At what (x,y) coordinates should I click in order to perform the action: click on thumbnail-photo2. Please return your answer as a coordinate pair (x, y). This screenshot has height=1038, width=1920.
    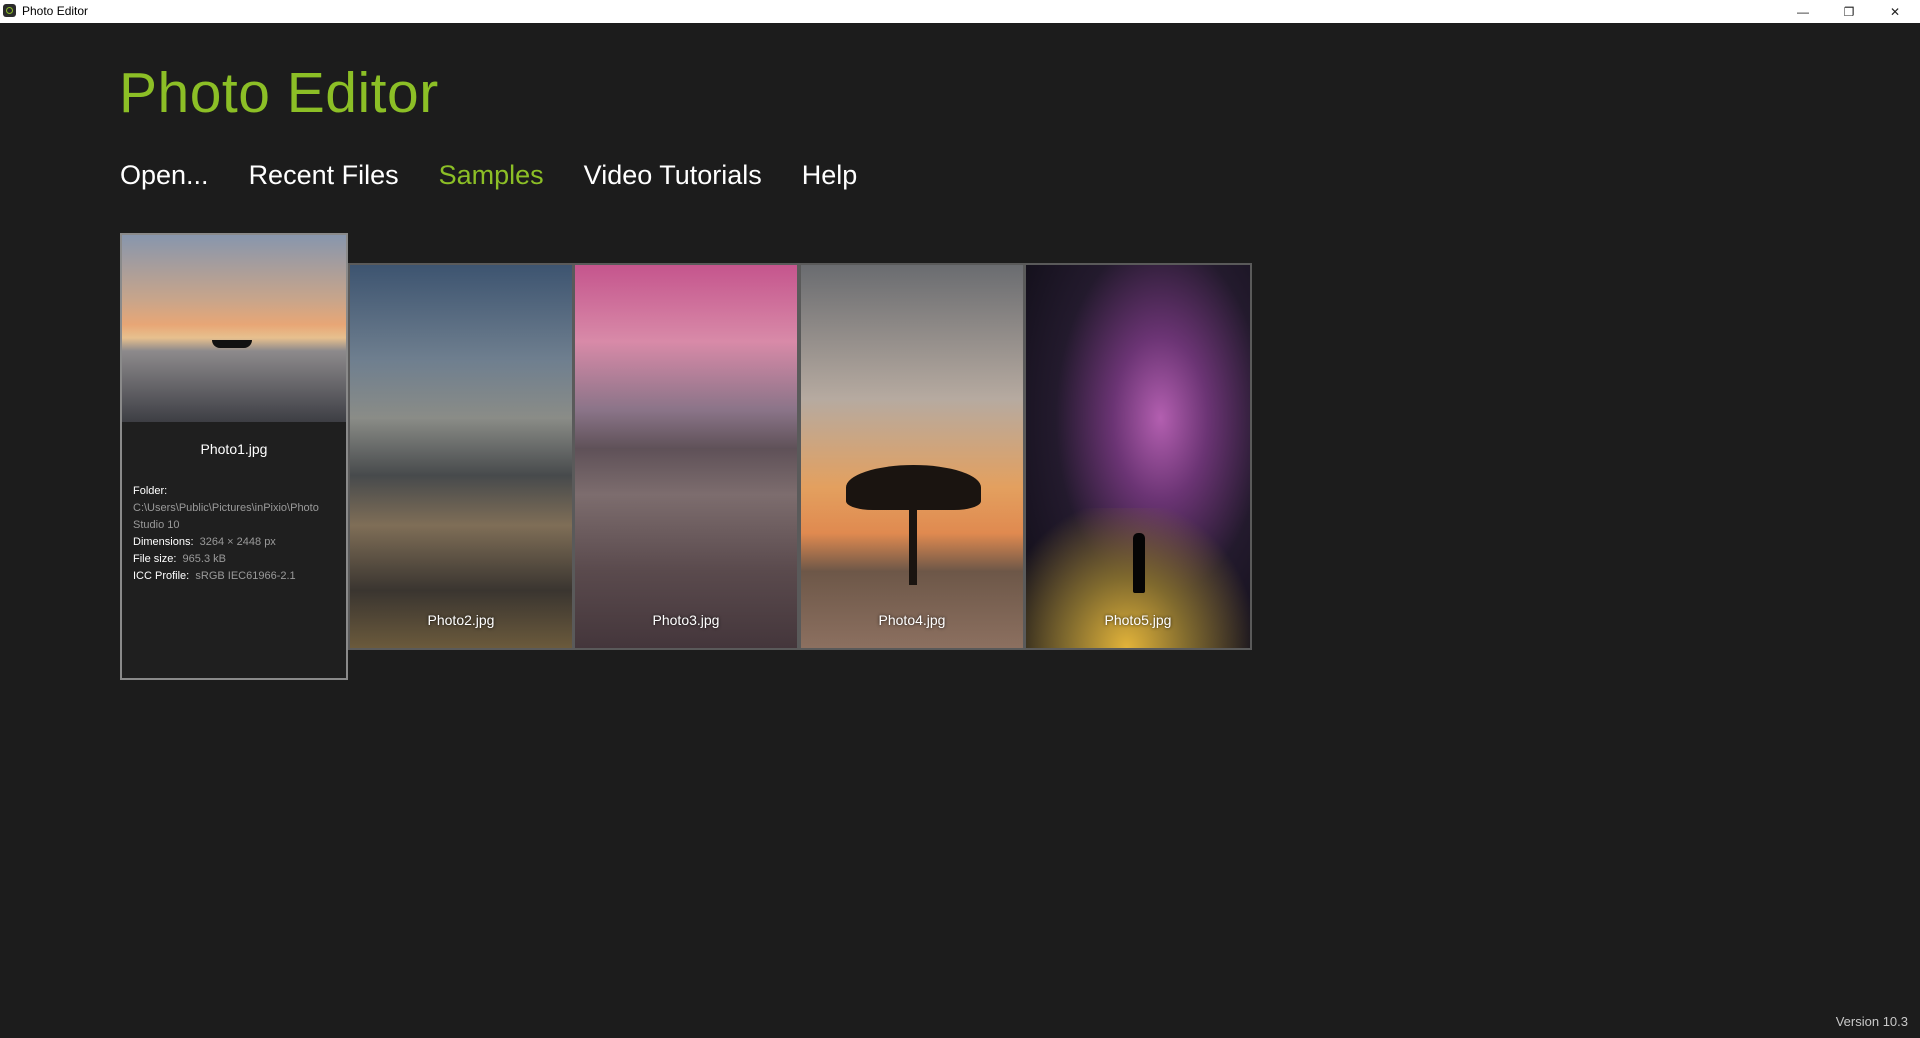
    Looking at the image, I should click on (461, 456).